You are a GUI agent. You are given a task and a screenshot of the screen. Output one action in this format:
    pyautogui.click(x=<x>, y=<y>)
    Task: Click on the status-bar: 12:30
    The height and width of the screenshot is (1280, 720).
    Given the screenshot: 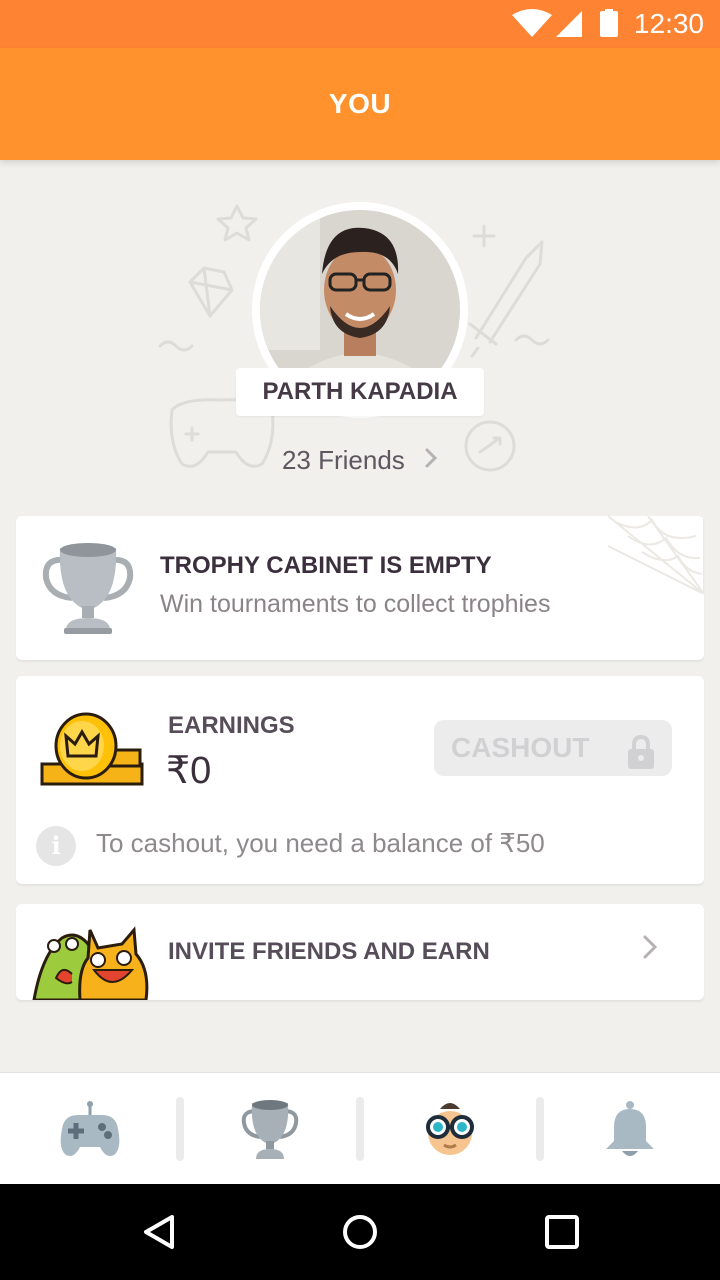 What is the action you would take?
    pyautogui.click(x=360, y=24)
    